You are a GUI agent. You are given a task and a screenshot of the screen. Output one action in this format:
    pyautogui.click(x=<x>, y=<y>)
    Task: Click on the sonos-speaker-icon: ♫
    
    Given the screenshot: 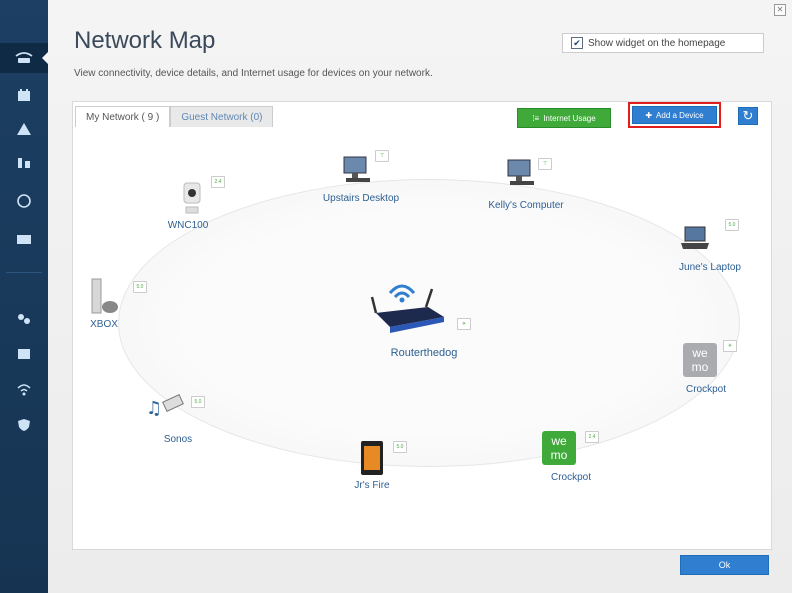 What is the action you would take?
    pyautogui.click(x=165, y=406)
    